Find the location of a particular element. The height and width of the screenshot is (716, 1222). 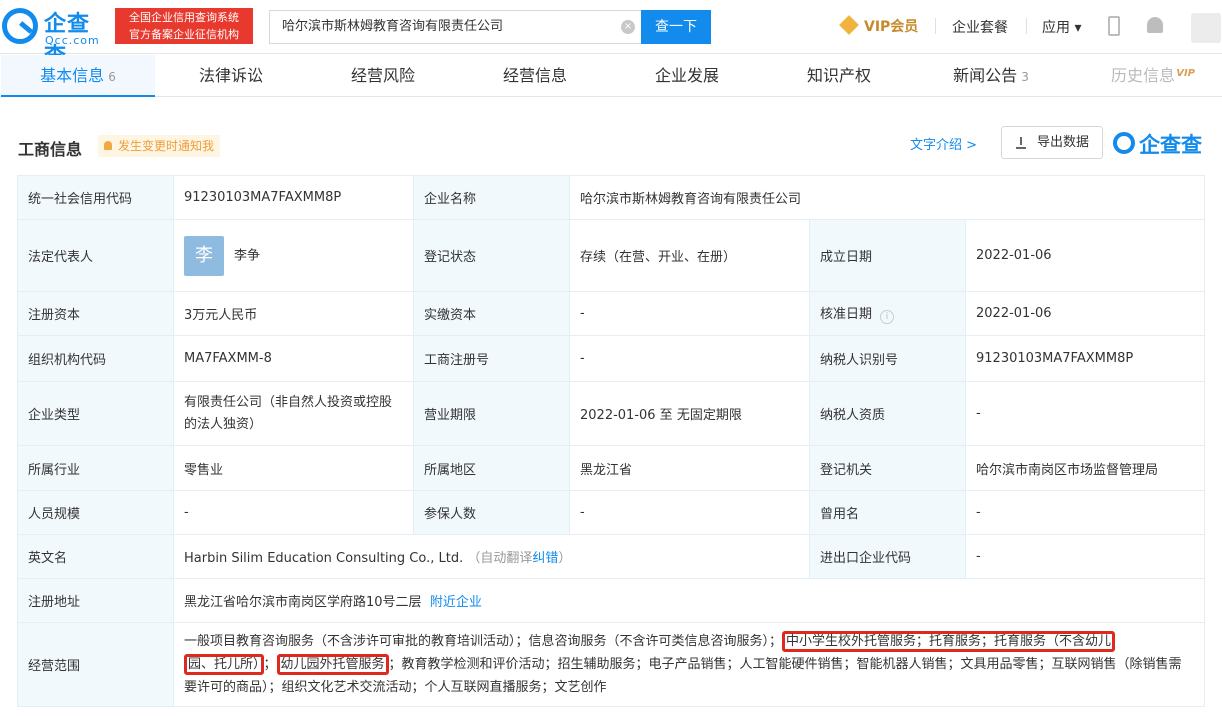

table-row: 人员规模 - 参保人数 - 曾用名 - is located at coordinates (611, 512).